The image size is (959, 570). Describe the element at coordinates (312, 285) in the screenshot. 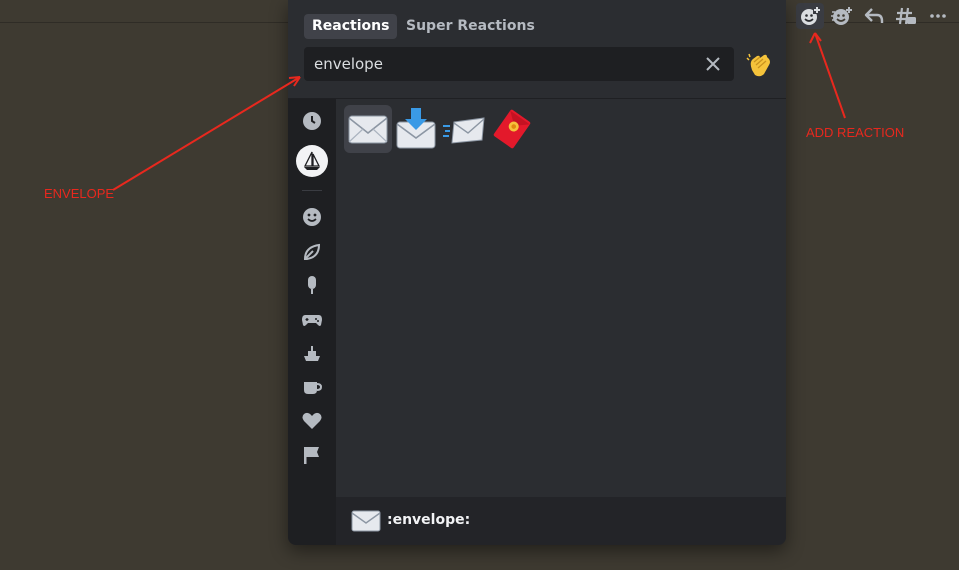

I see `food-icon` at that location.